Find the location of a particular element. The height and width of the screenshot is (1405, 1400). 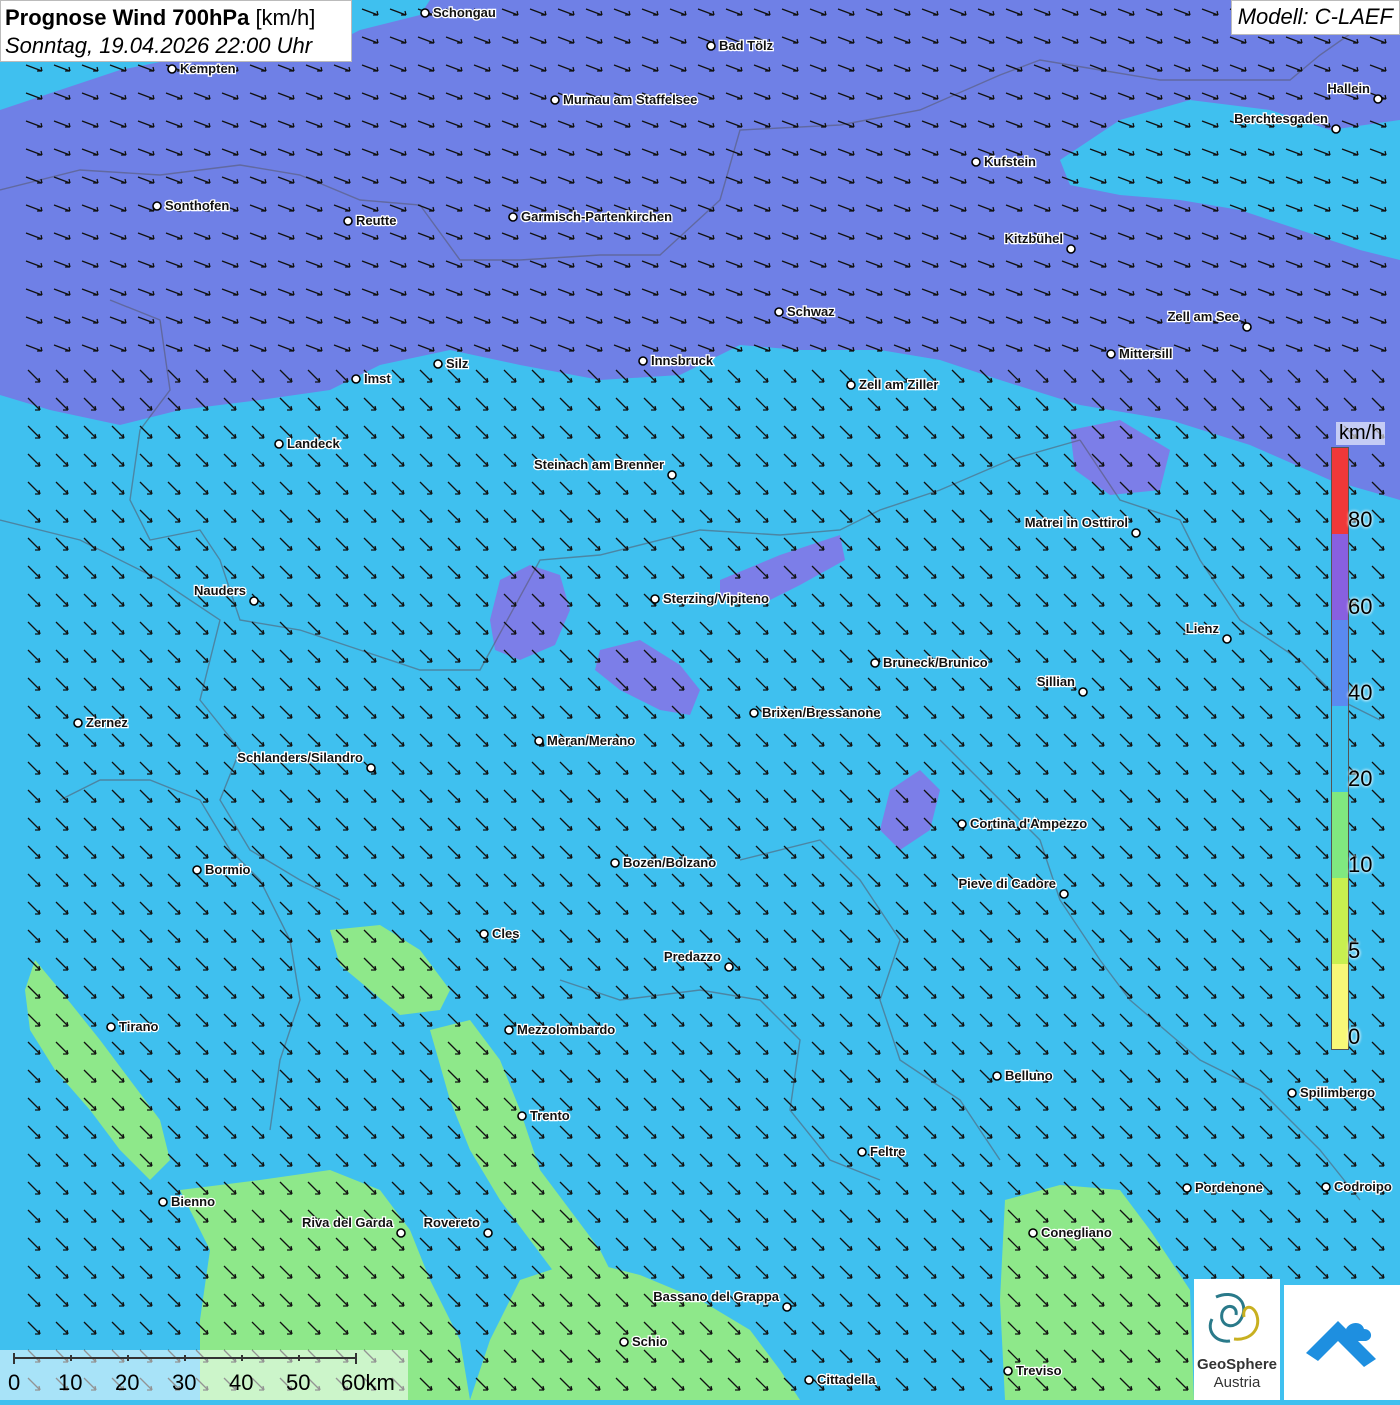

city-label: Kempten is located at coordinates (208, 68).